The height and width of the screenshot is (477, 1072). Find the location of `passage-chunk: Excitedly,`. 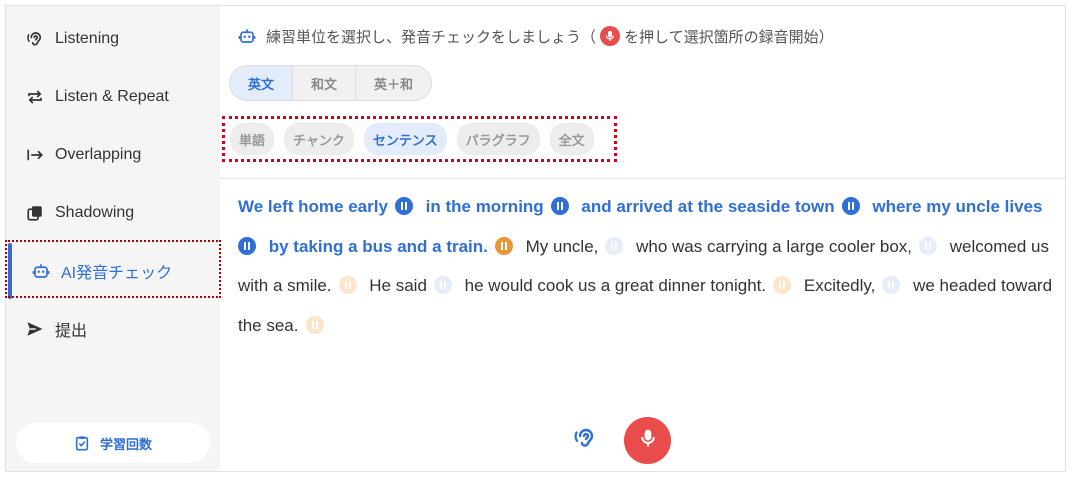

passage-chunk: Excitedly, is located at coordinates (840, 285).